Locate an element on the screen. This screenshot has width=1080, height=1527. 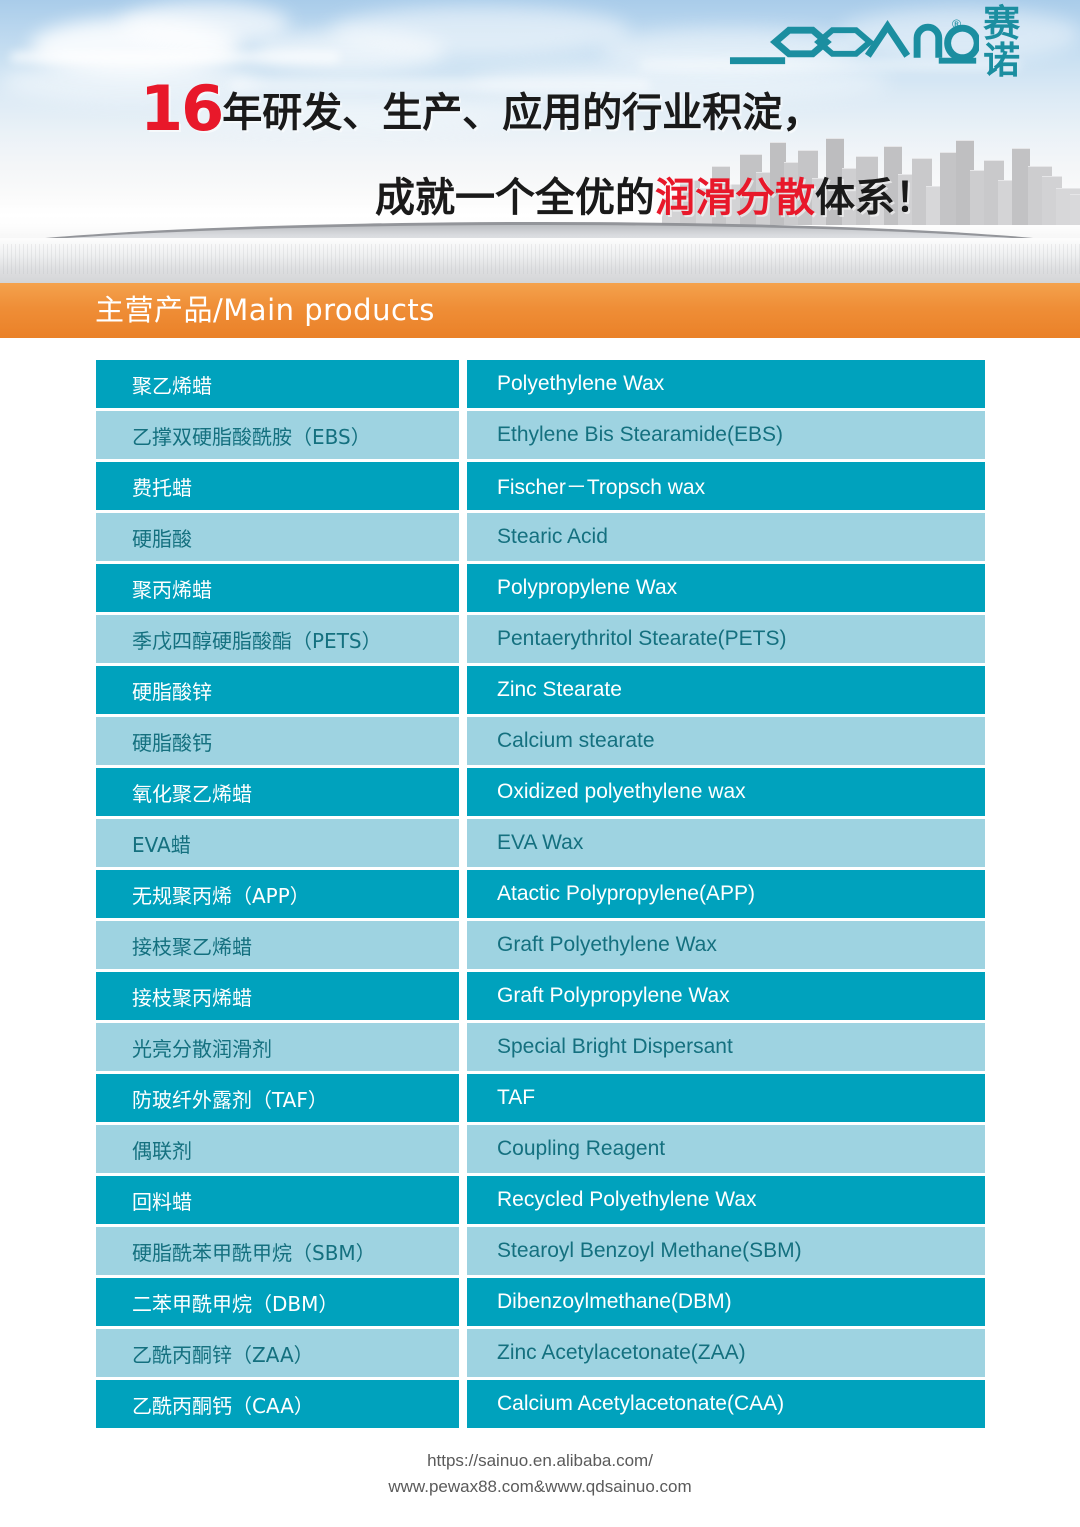
product-name-en: Polyethylene Wax is located at coordinates (726, 384).